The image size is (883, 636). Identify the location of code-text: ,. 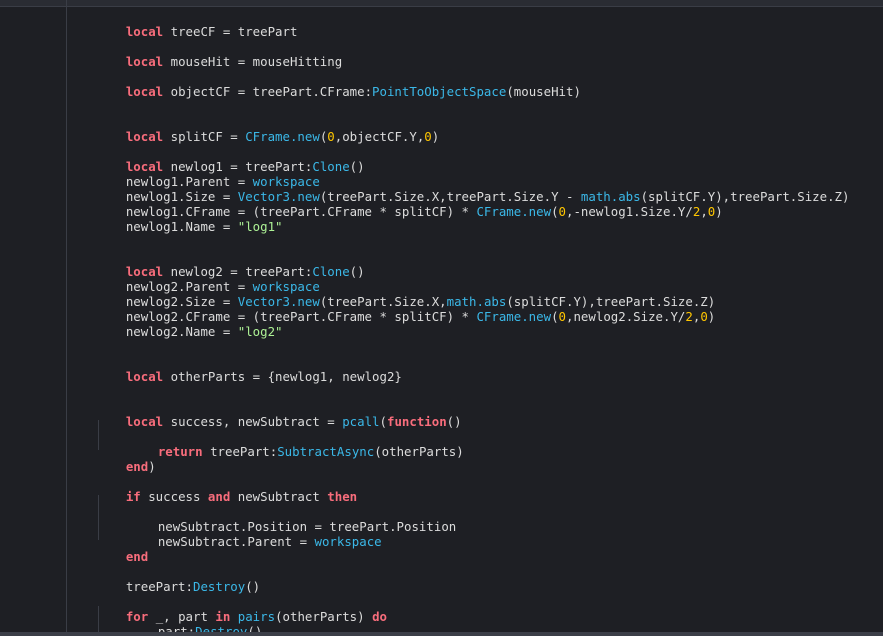
(704, 211).